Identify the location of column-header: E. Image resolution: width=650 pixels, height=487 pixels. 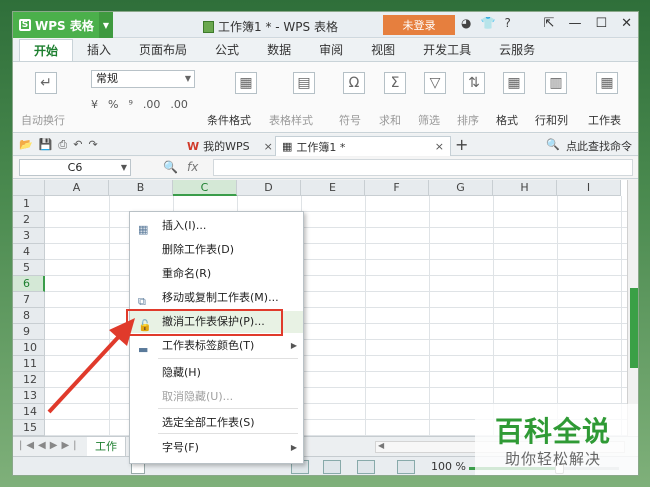
(333, 188).